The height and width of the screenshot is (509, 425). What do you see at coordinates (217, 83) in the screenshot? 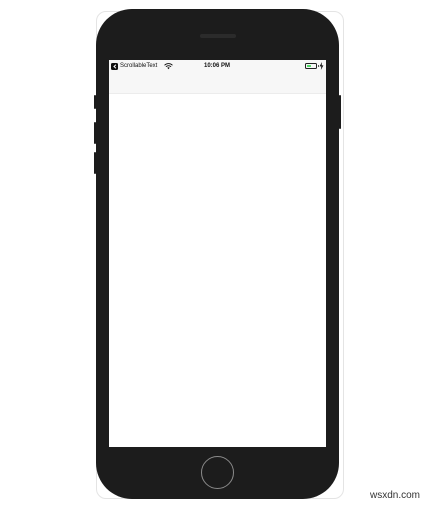
I see `navigation-bar` at bounding box center [217, 83].